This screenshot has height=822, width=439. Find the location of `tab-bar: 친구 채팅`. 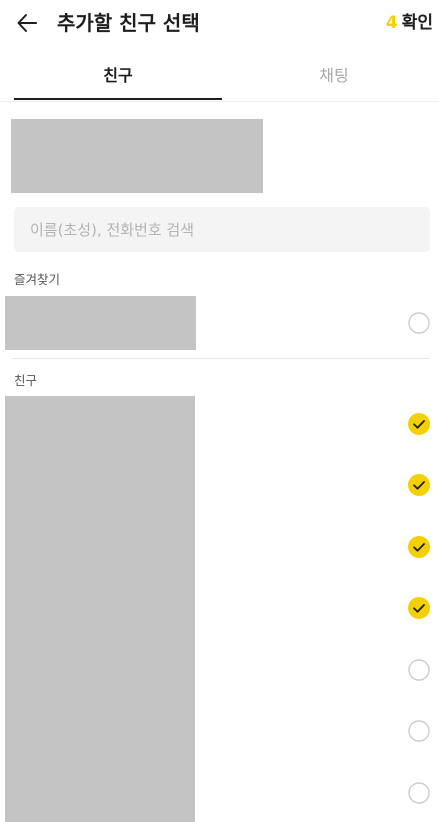

tab-bar: 친구 채팅 is located at coordinates (219, 79).